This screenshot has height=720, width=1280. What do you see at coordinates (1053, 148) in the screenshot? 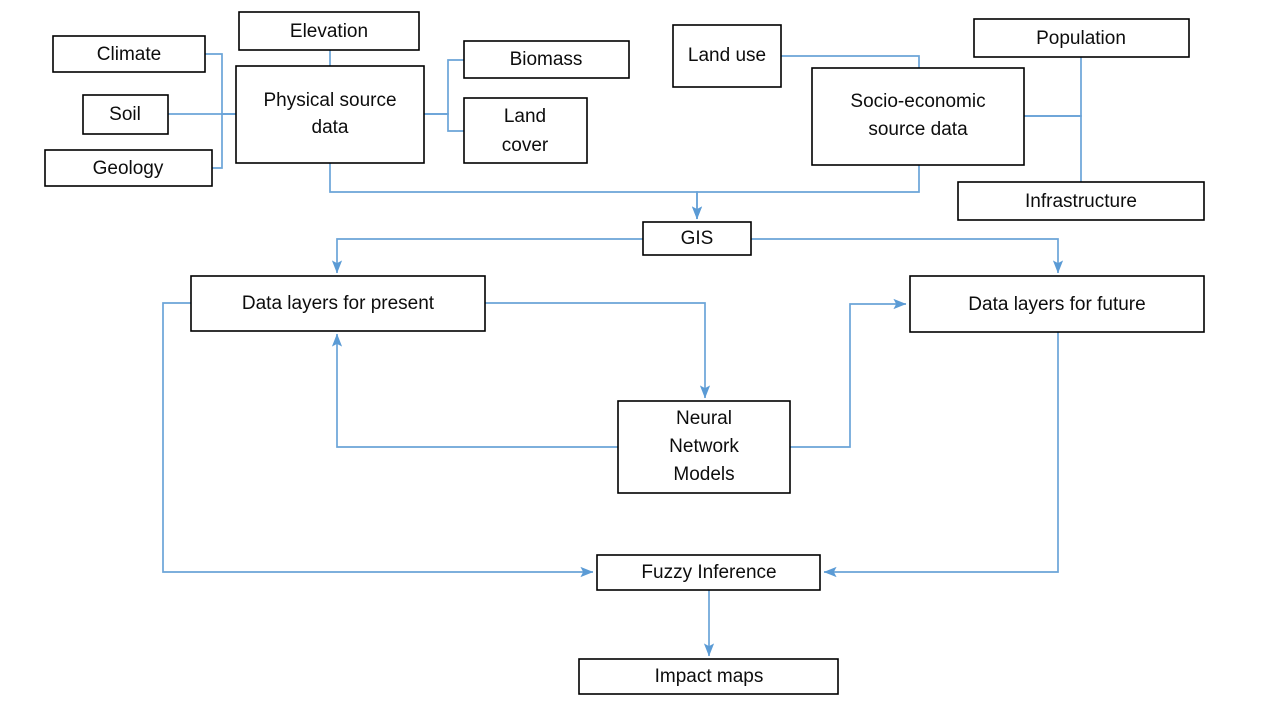
I see `edge-infrastructure-to-socio` at bounding box center [1053, 148].